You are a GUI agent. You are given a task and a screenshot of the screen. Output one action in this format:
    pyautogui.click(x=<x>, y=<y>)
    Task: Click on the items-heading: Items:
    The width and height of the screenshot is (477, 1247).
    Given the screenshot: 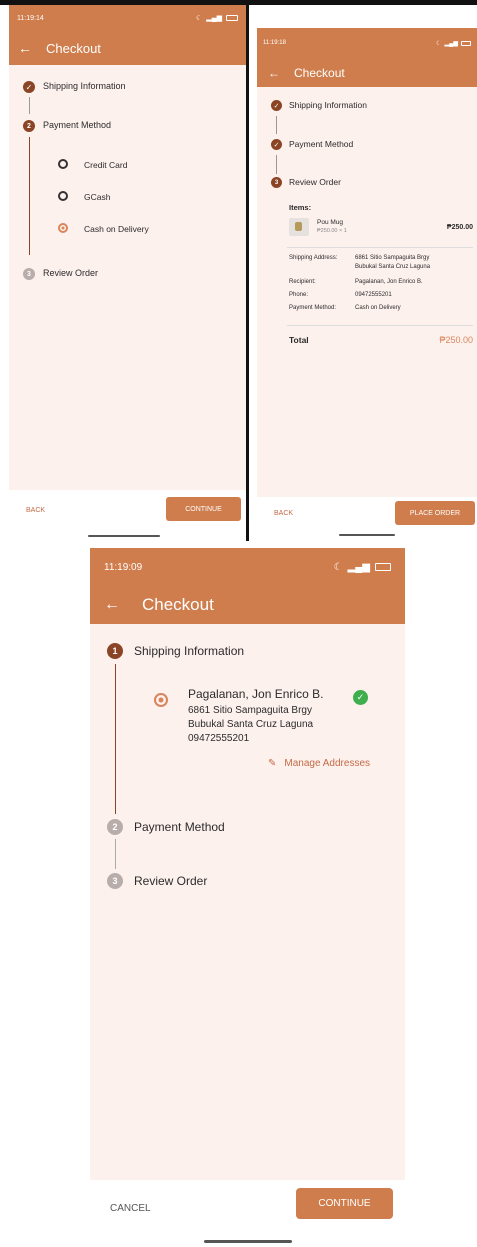 What is the action you would take?
    pyautogui.click(x=300, y=207)
    